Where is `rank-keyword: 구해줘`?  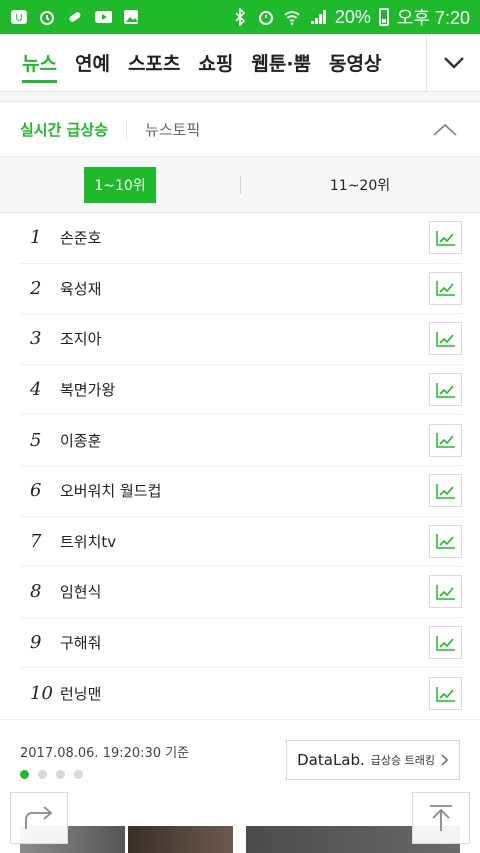 rank-keyword: 구해줘 is located at coordinates (244, 642).